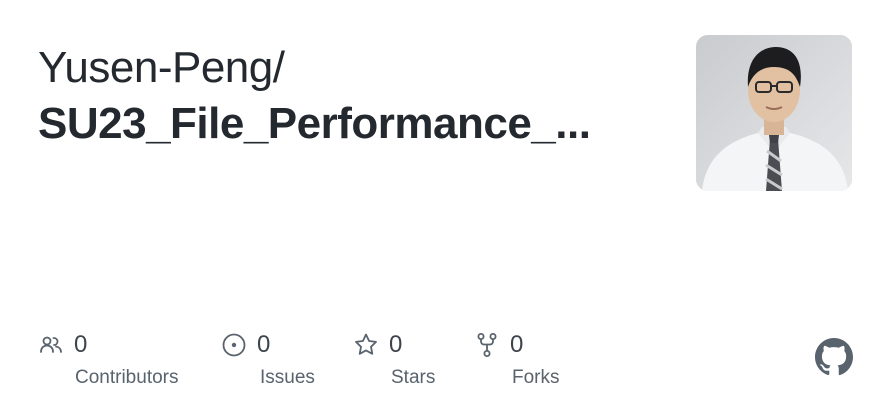 The width and height of the screenshot is (872, 408). I want to click on stars-count: 0, so click(396, 344).